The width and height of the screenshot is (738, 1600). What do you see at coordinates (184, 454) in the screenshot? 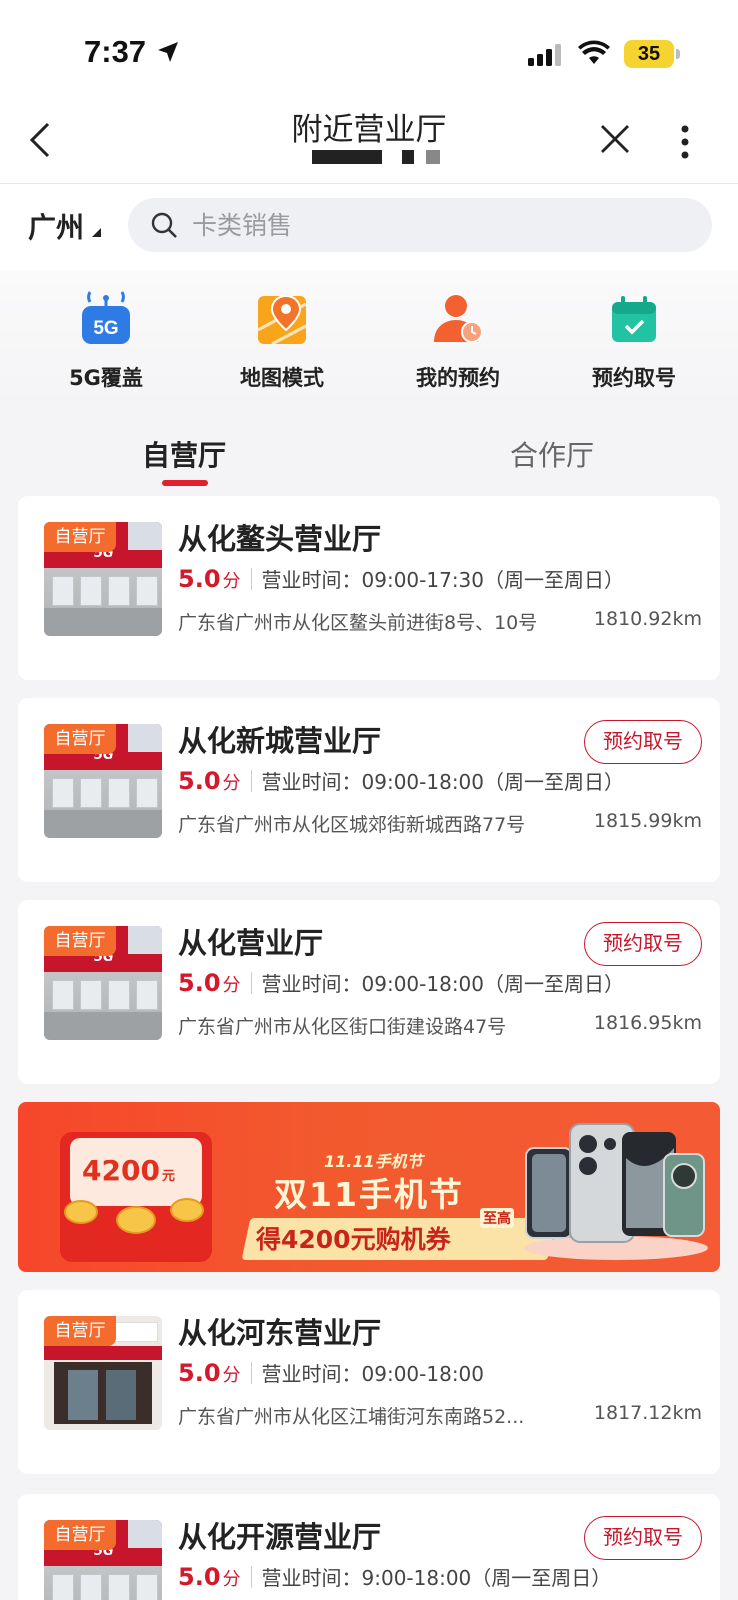
I see `tab-self-operated: 自营厅` at bounding box center [184, 454].